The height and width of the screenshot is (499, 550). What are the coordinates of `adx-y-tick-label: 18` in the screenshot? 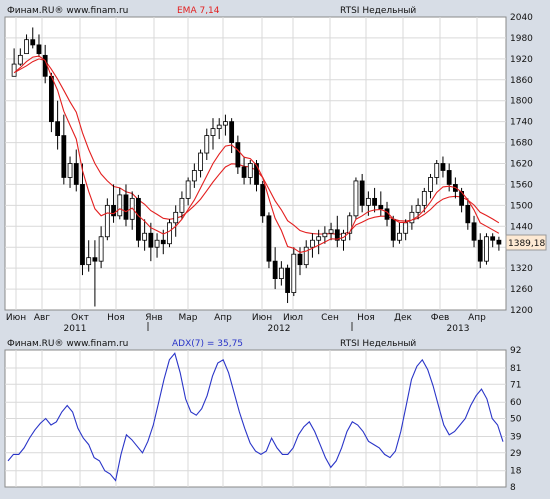 It's located at (516, 472).